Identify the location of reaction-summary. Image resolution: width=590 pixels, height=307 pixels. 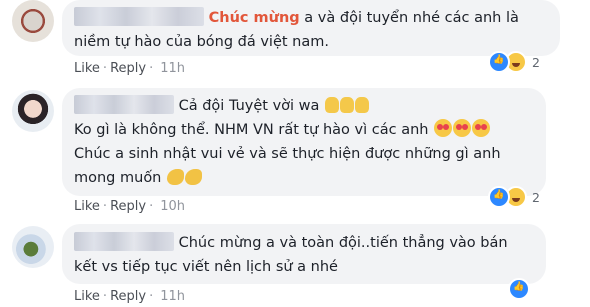
(519, 289).